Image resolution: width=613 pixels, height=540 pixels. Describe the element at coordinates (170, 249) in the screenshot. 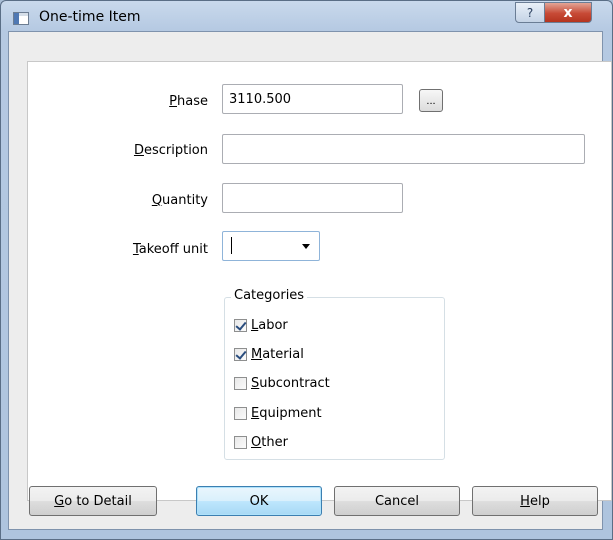

I see `takeoff-unit-label: Takeoff unit` at that location.